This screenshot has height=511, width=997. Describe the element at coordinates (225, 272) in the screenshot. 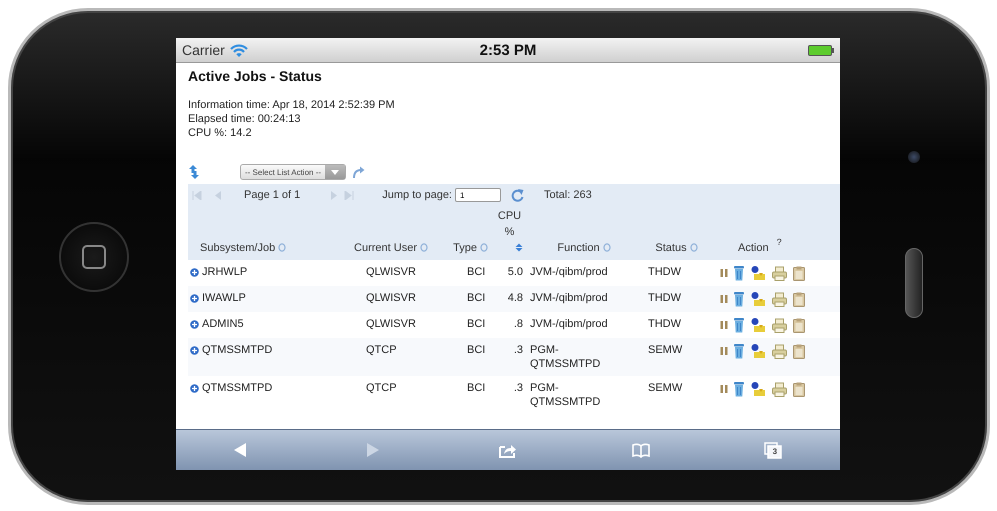

I see `job-name: JRHWLP` at that location.